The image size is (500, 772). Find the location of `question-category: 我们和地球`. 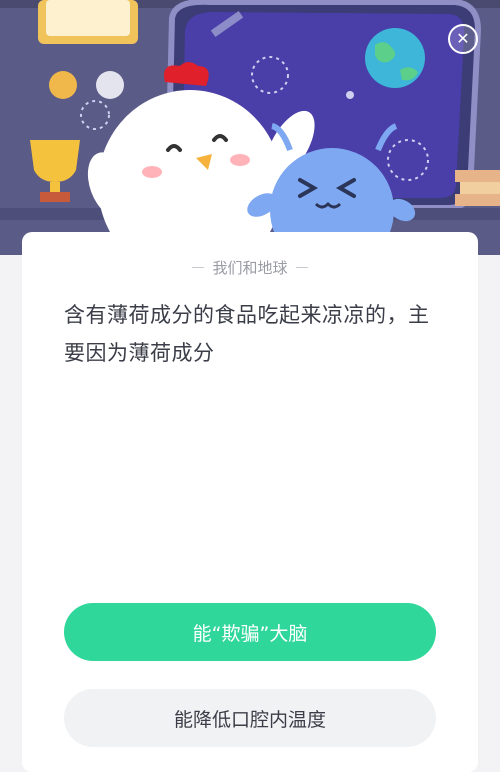

question-category: 我们和地球 is located at coordinates (250, 267).